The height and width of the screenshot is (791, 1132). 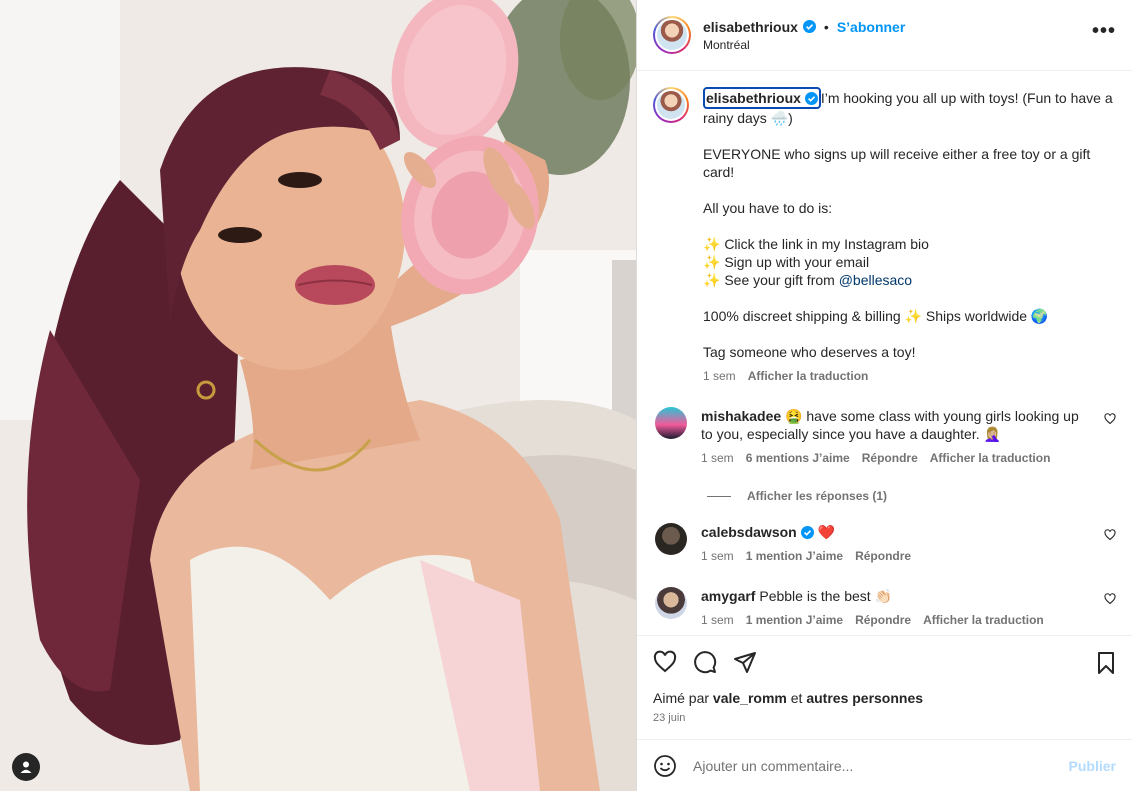 What do you see at coordinates (719, 376) in the screenshot?
I see `caption-time: 1 sem` at bounding box center [719, 376].